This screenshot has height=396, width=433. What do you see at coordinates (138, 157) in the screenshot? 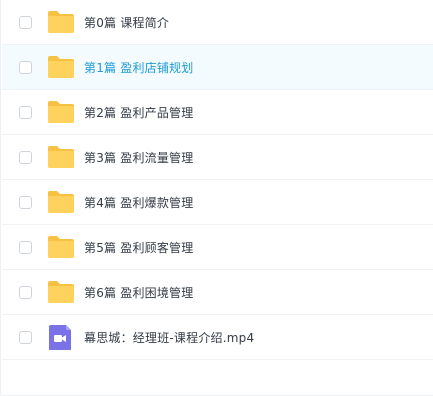
I see `file-name: 第3篇 盈利流量管理` at bounding box center [138, 157].